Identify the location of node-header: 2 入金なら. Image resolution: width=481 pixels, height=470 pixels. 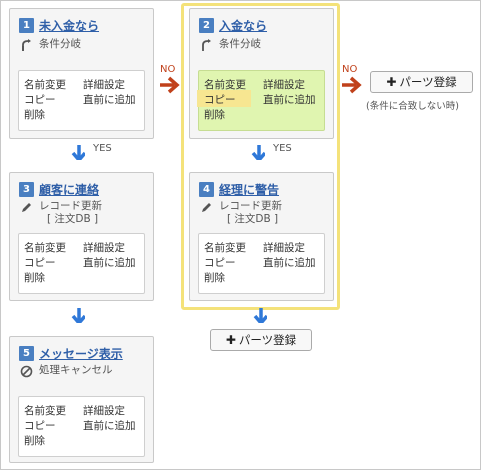
(233, 25).